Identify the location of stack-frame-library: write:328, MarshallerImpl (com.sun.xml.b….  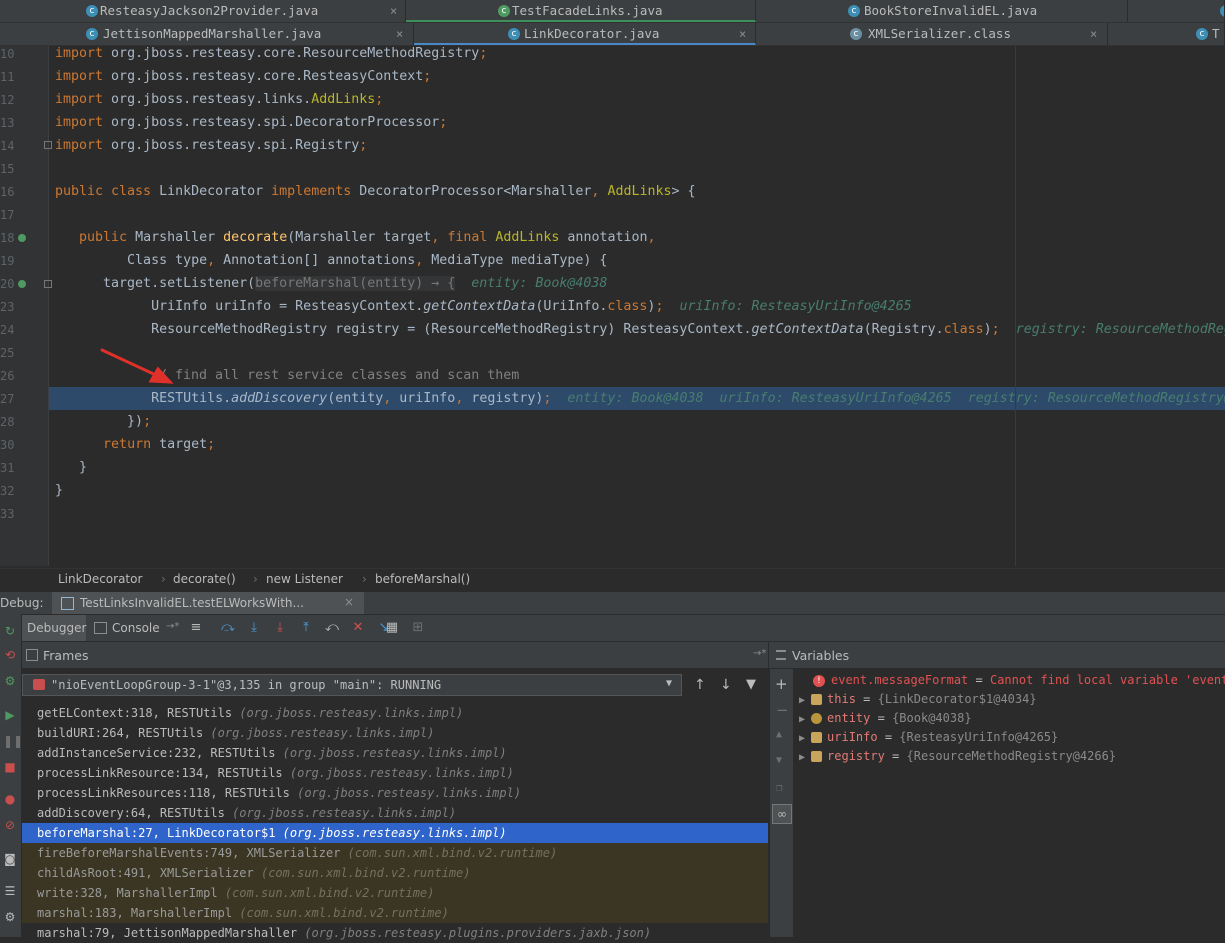
(395, 893).